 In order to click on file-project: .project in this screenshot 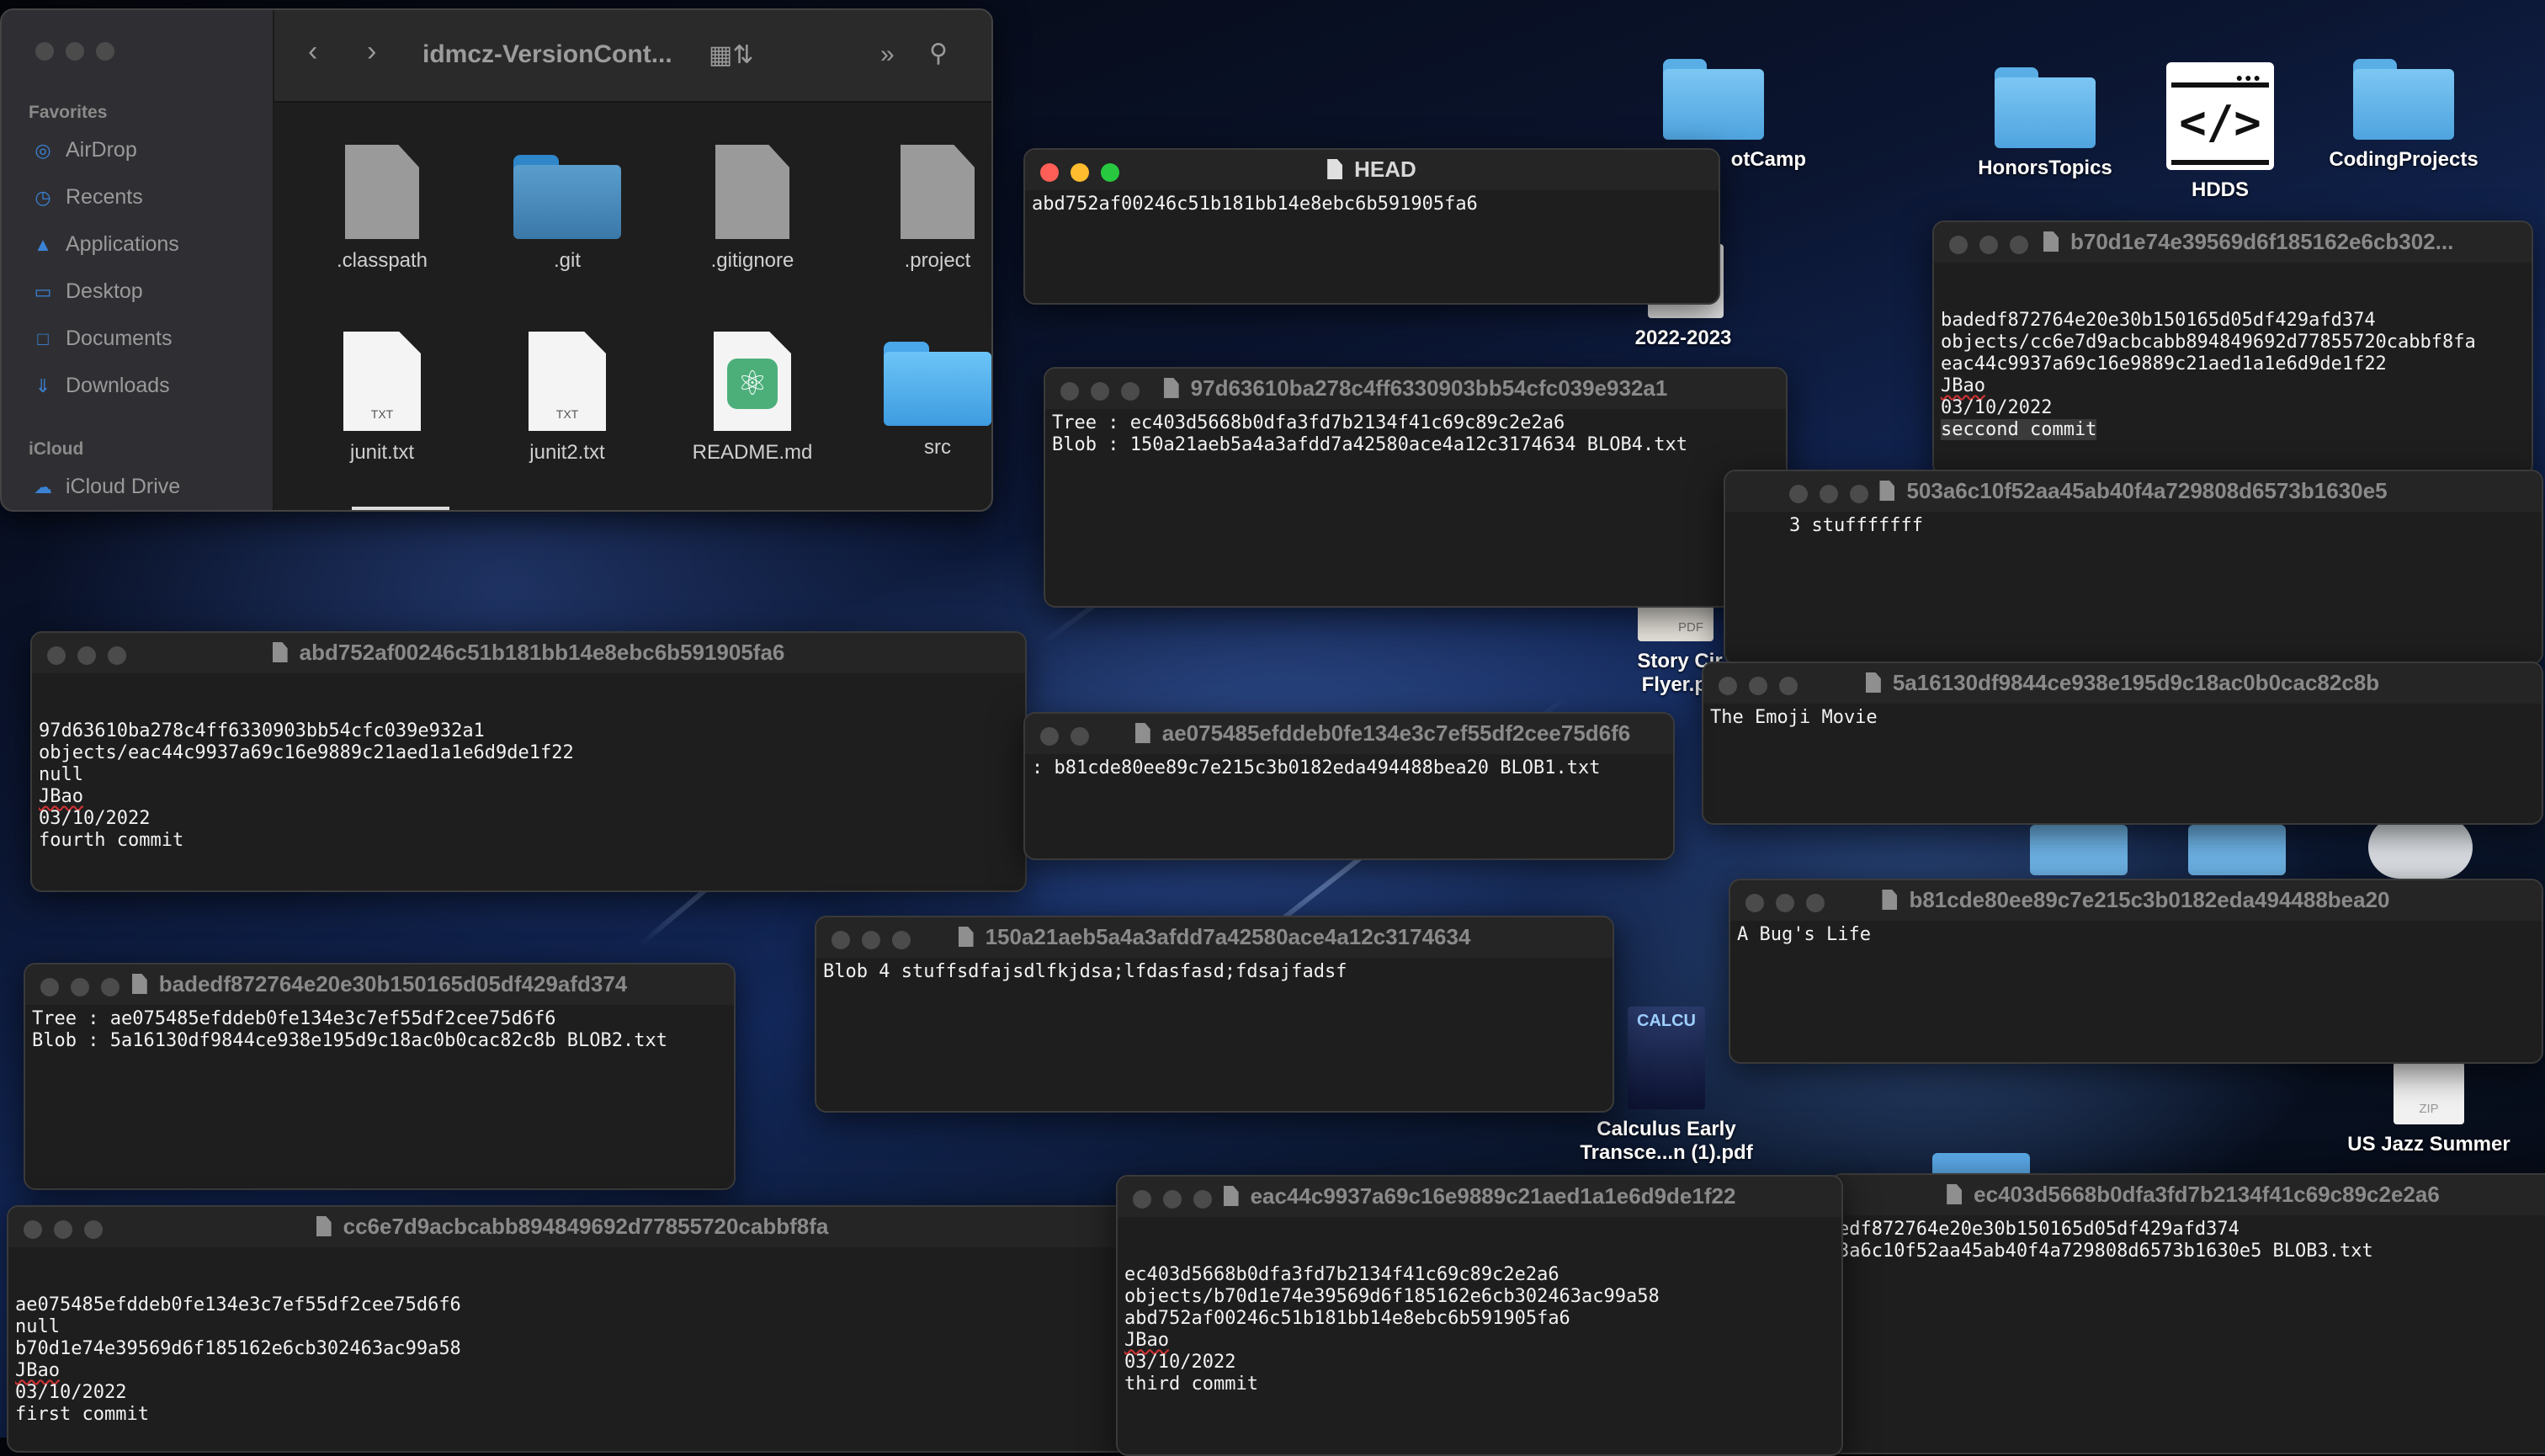, I will do `click(922, 209)`.